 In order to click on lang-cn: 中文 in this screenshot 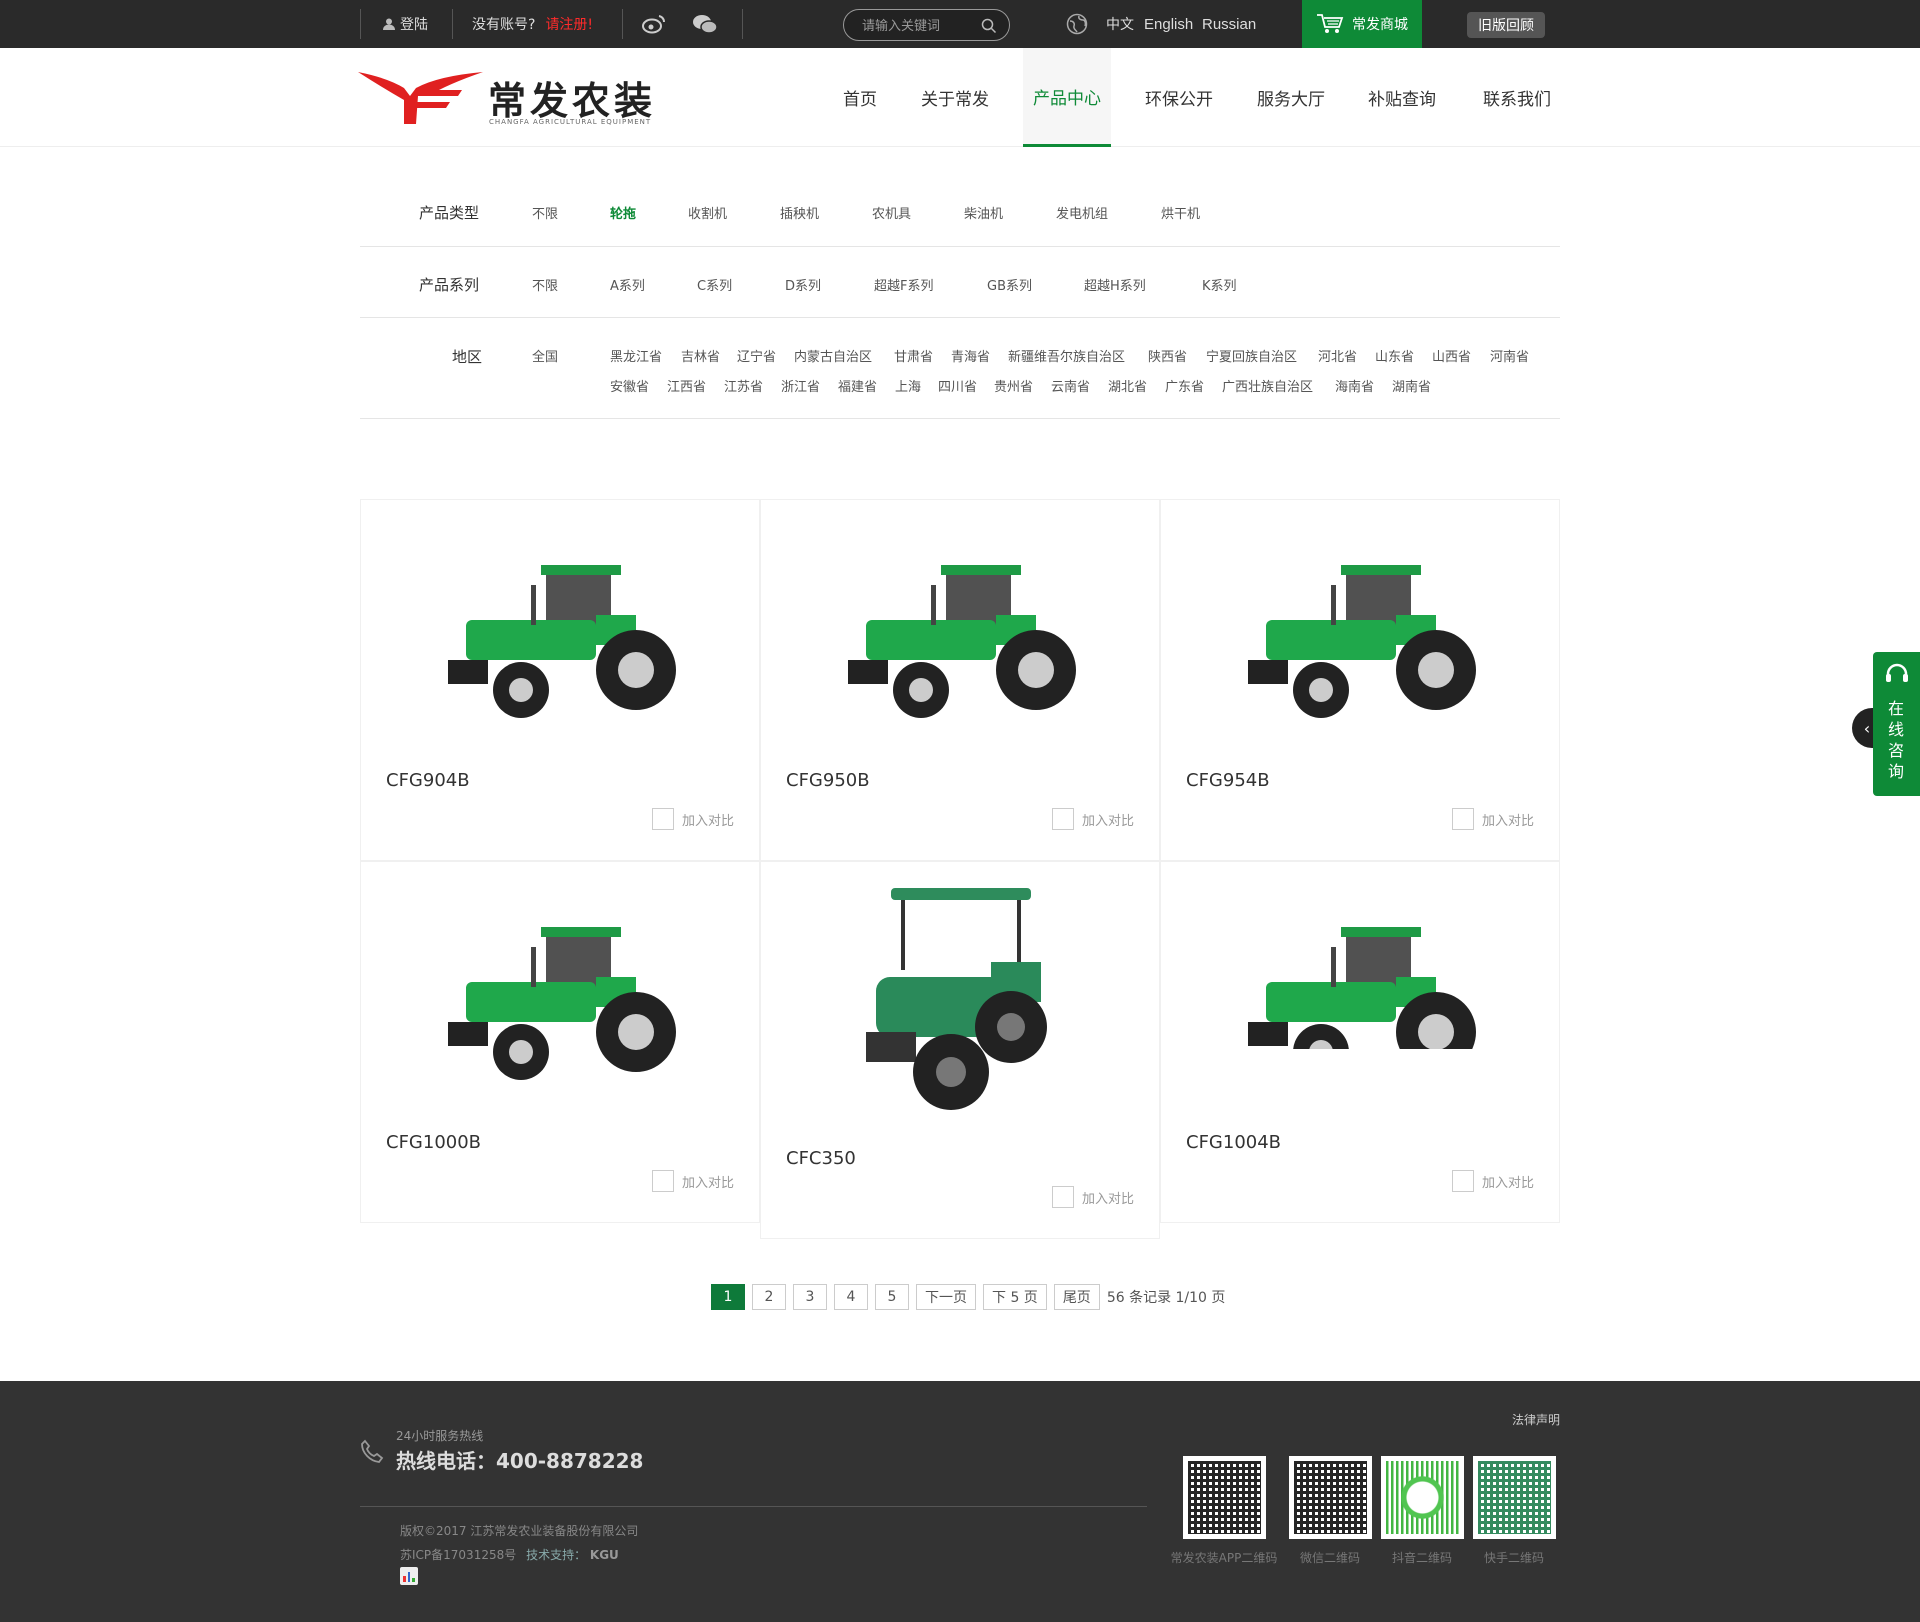, I will do `click(1120, 24)`.